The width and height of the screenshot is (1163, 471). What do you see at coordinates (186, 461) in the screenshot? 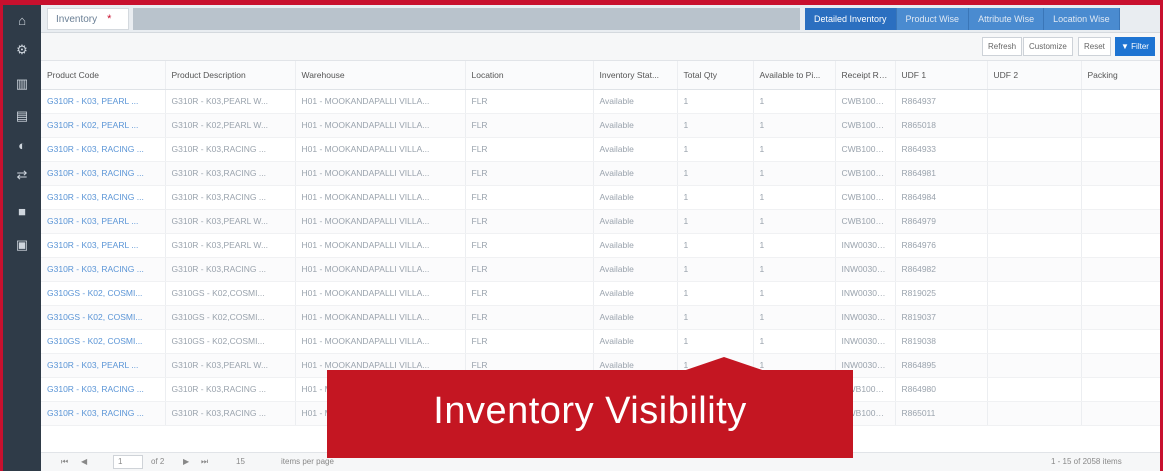
I see `next-page-button: ▶` at bounding box center [186, 461].